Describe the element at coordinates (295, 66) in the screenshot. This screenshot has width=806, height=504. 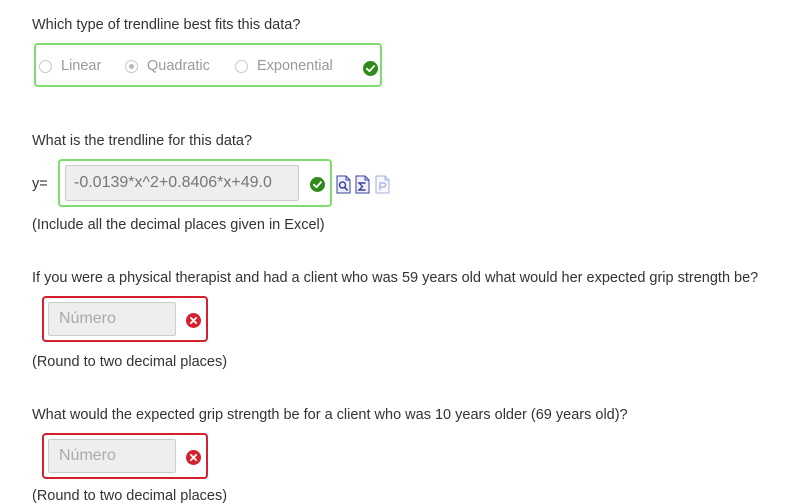
I see `radio-label-exponential: Exponential` at that location.